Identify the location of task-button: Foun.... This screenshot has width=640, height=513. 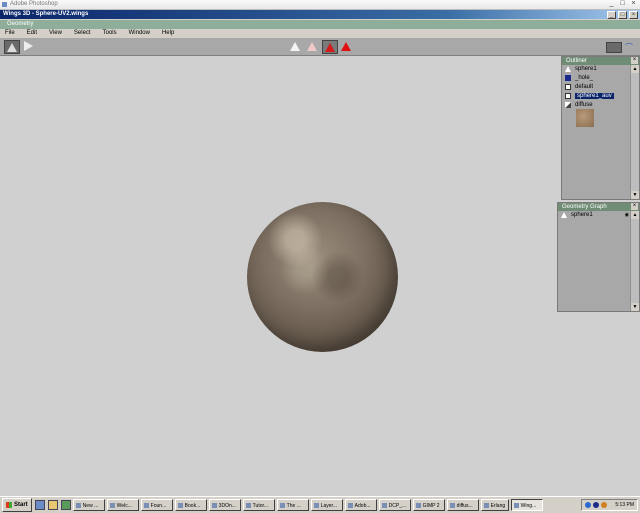
(156, 505).